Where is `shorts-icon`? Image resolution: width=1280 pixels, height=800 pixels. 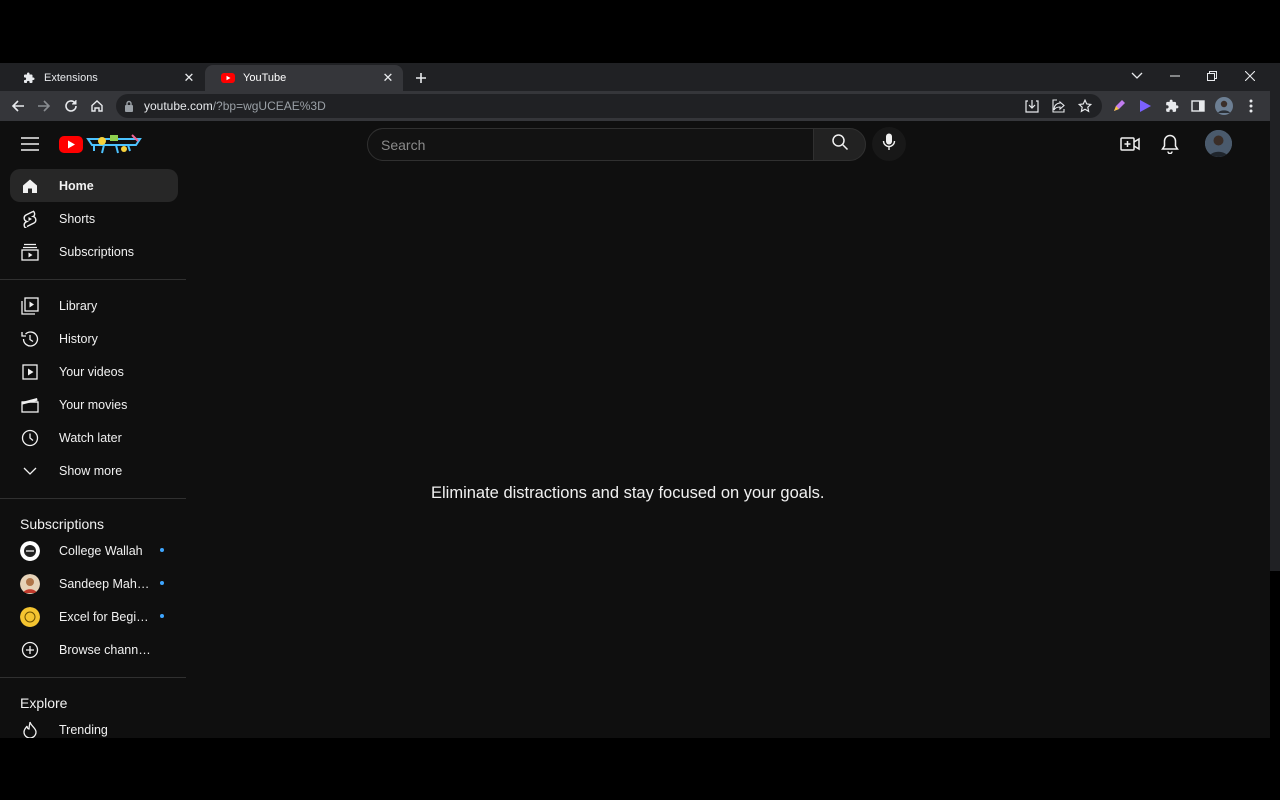 shorts-icon is located at coordinates (30, 219).